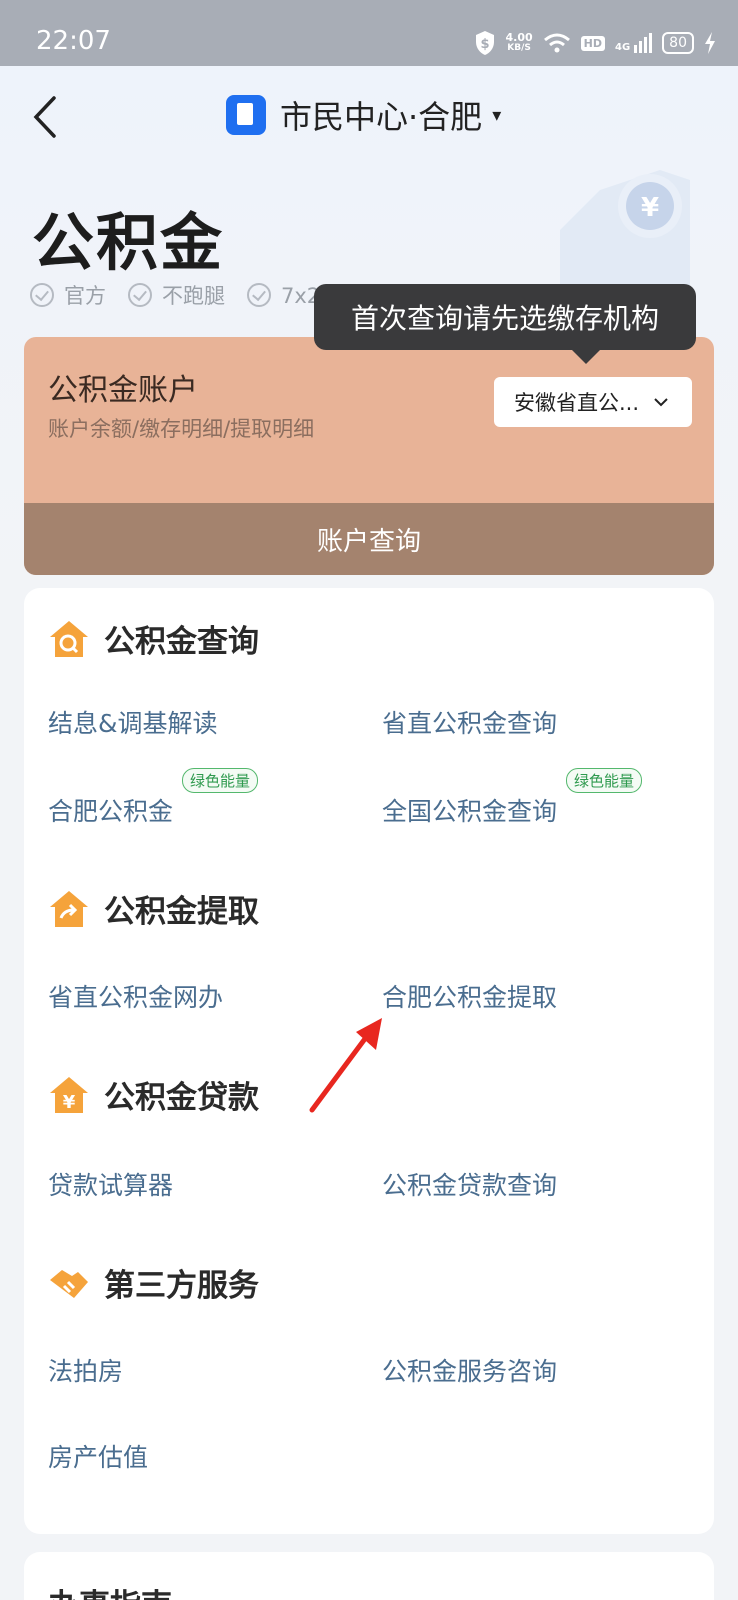 Image resolution: width=738 pixels, height=1600 pixels. Describe the element at coordinates (181, 1286) in the screenshot. I see `section-third-title: 第三方服务` at that location.